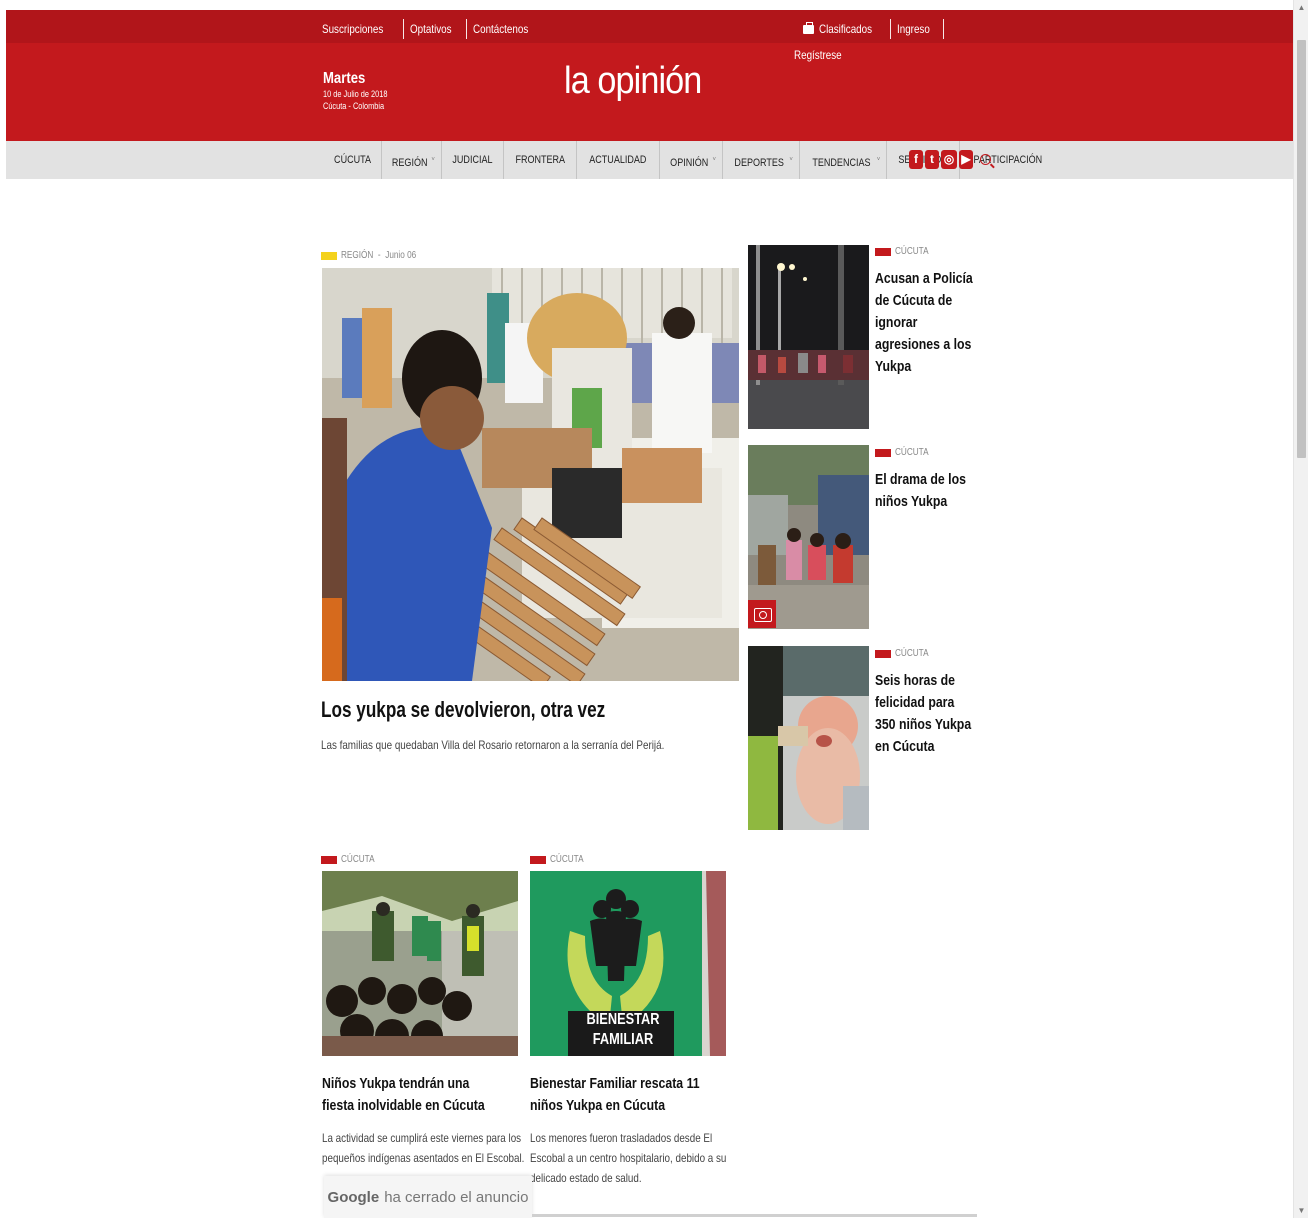 The width and height of the screenshot is (1308, 1218). Describe the element at coordinates (1301, 7) in the screenshot. I see `scroll-up-arrow-icon: ▲` at that location.